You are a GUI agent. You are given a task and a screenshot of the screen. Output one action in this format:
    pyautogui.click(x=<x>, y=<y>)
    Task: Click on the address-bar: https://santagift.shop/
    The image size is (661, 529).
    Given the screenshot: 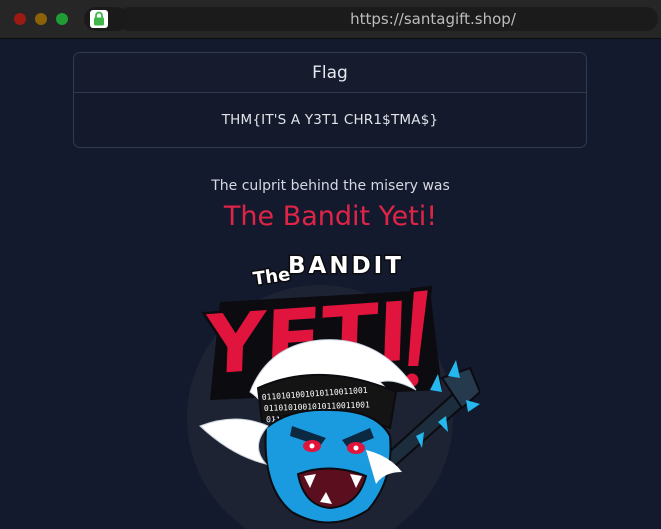 What is the action you would take?
    pyautogui.click(x=388, y=19)
    